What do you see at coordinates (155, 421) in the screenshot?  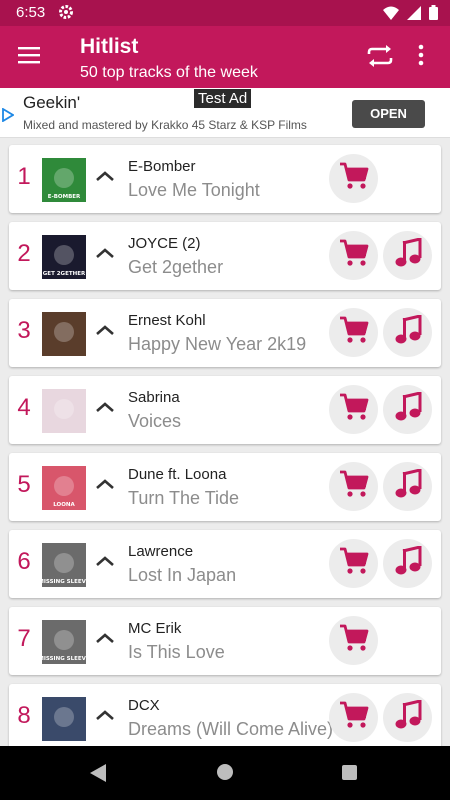 I see `track-title: Voices` at bounding box center [155, 421].